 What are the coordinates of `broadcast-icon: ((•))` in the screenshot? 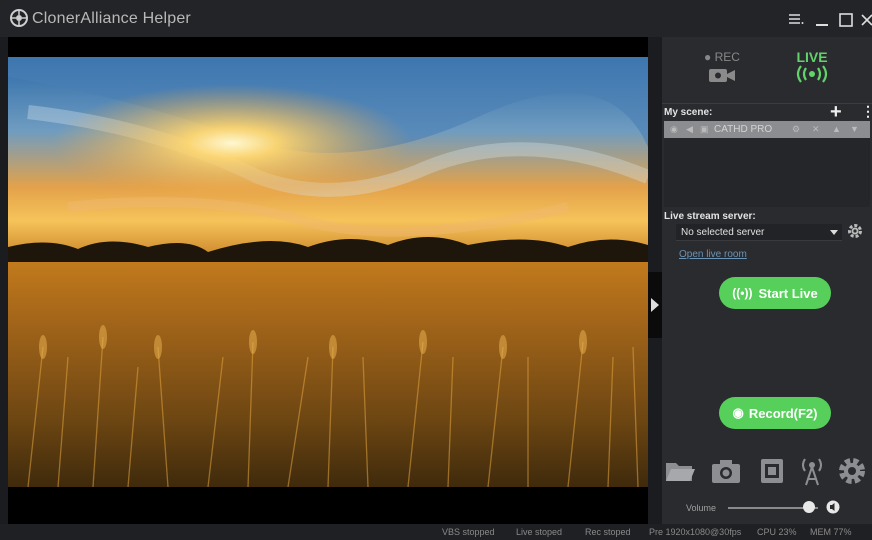 It's located at (742, 293).